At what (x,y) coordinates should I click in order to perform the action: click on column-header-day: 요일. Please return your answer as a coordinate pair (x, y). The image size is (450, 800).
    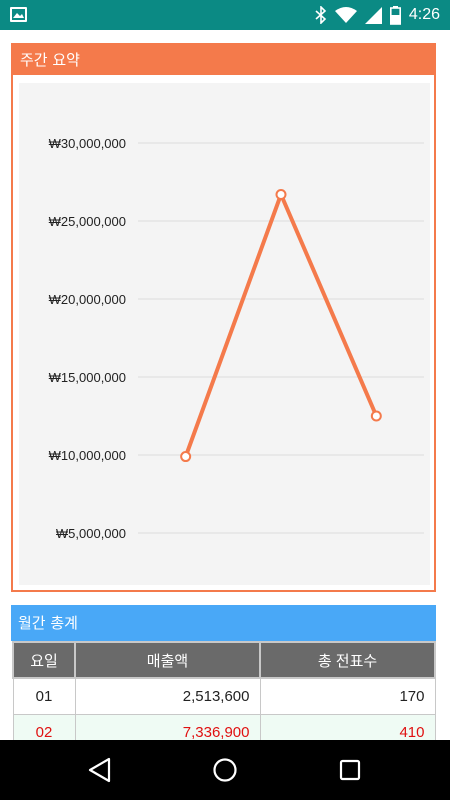
    Looking at the image, I should click on (44, 660).